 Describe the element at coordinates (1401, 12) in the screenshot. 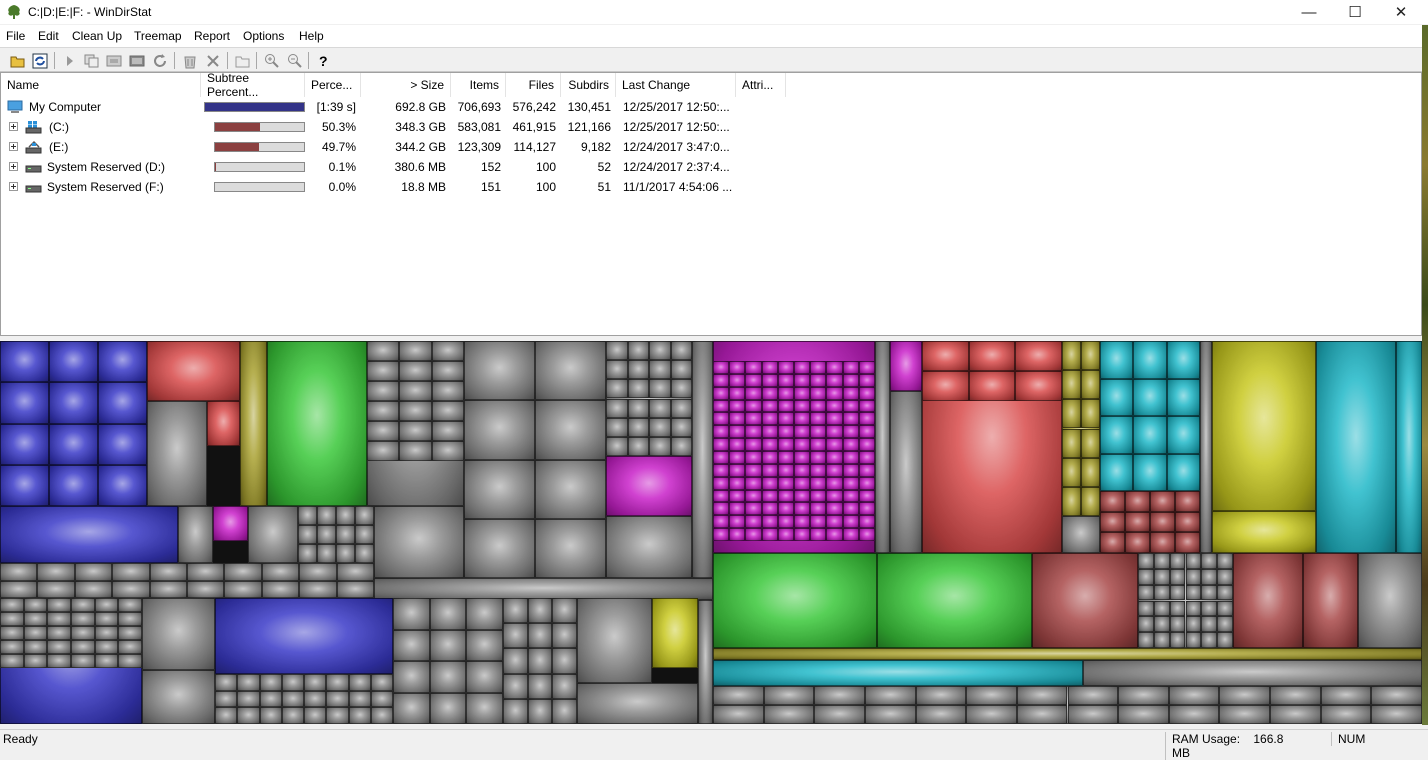

I see `close-button: ✕` at that location.